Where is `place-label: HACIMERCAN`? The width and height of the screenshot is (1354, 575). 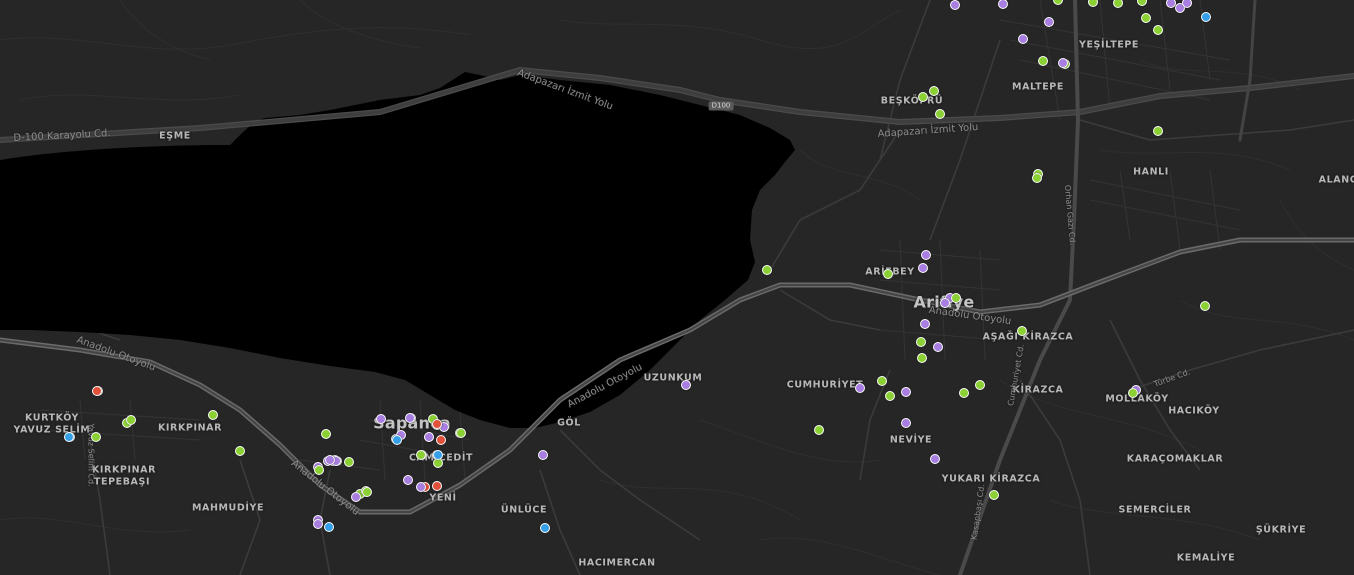
place-label: HACIMERCAN is located at coordinates (617, 563).